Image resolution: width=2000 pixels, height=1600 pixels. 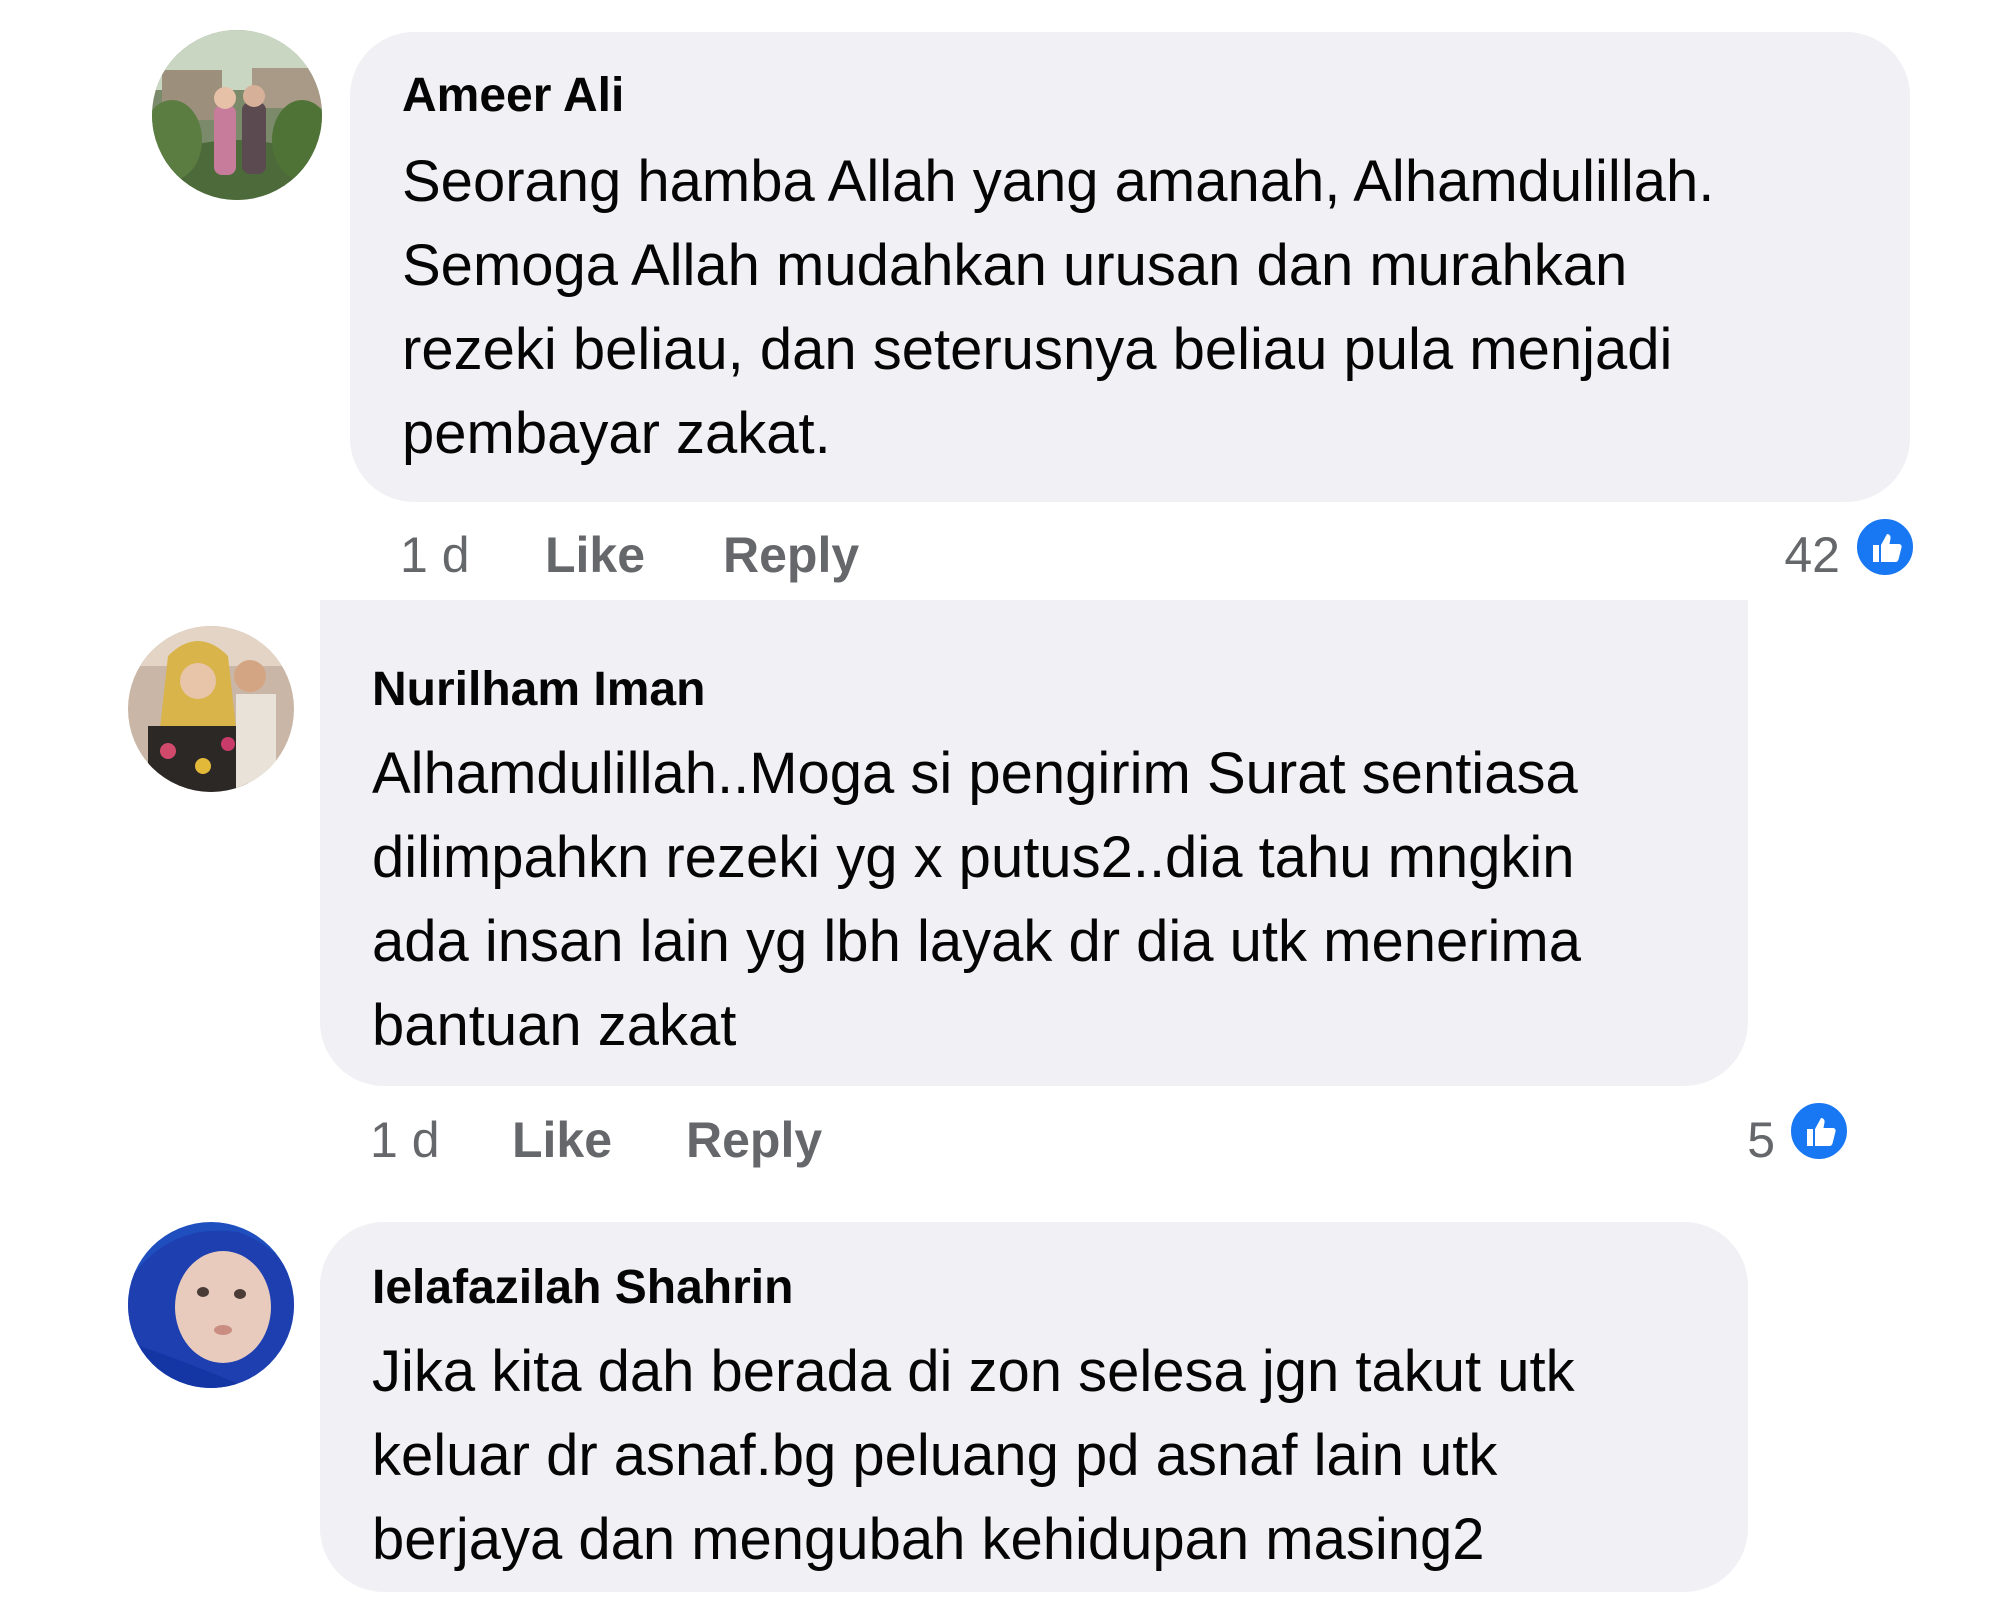 I want to click on comment-text-line: pembayar zakat., so click(x=616, y=433).